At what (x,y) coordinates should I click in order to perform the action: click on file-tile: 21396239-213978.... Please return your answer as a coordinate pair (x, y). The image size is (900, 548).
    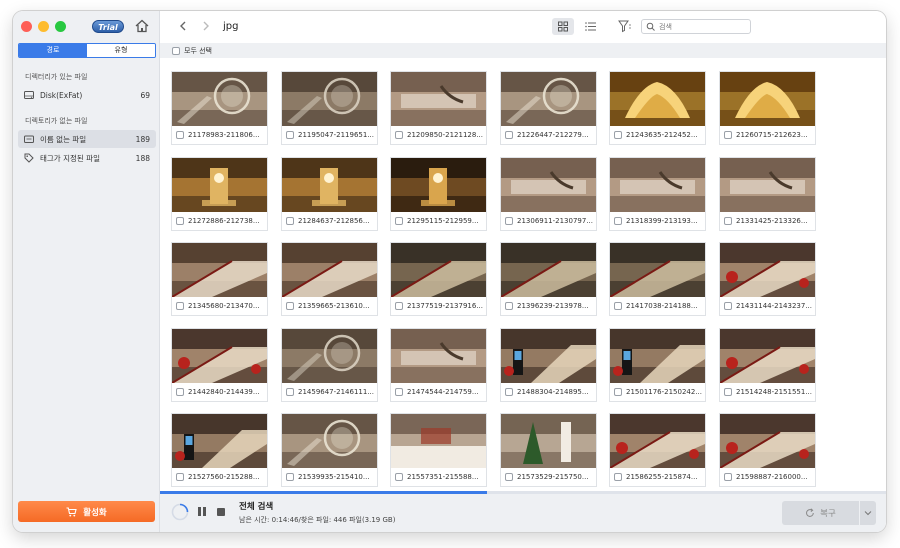
    Looking at the image, I should click on (548, 279).